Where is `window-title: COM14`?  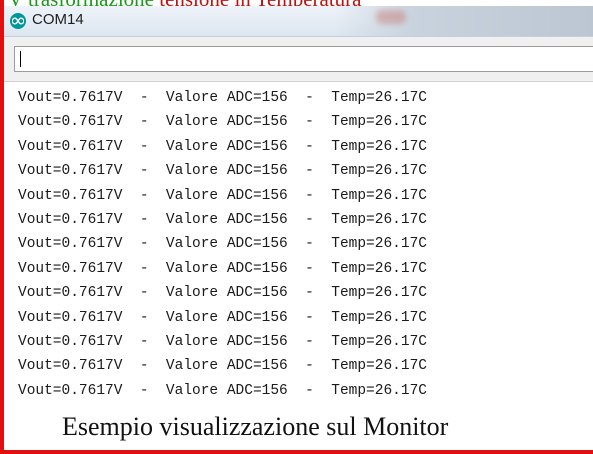
window-title: COM14 is located at coordinates (58, 19).